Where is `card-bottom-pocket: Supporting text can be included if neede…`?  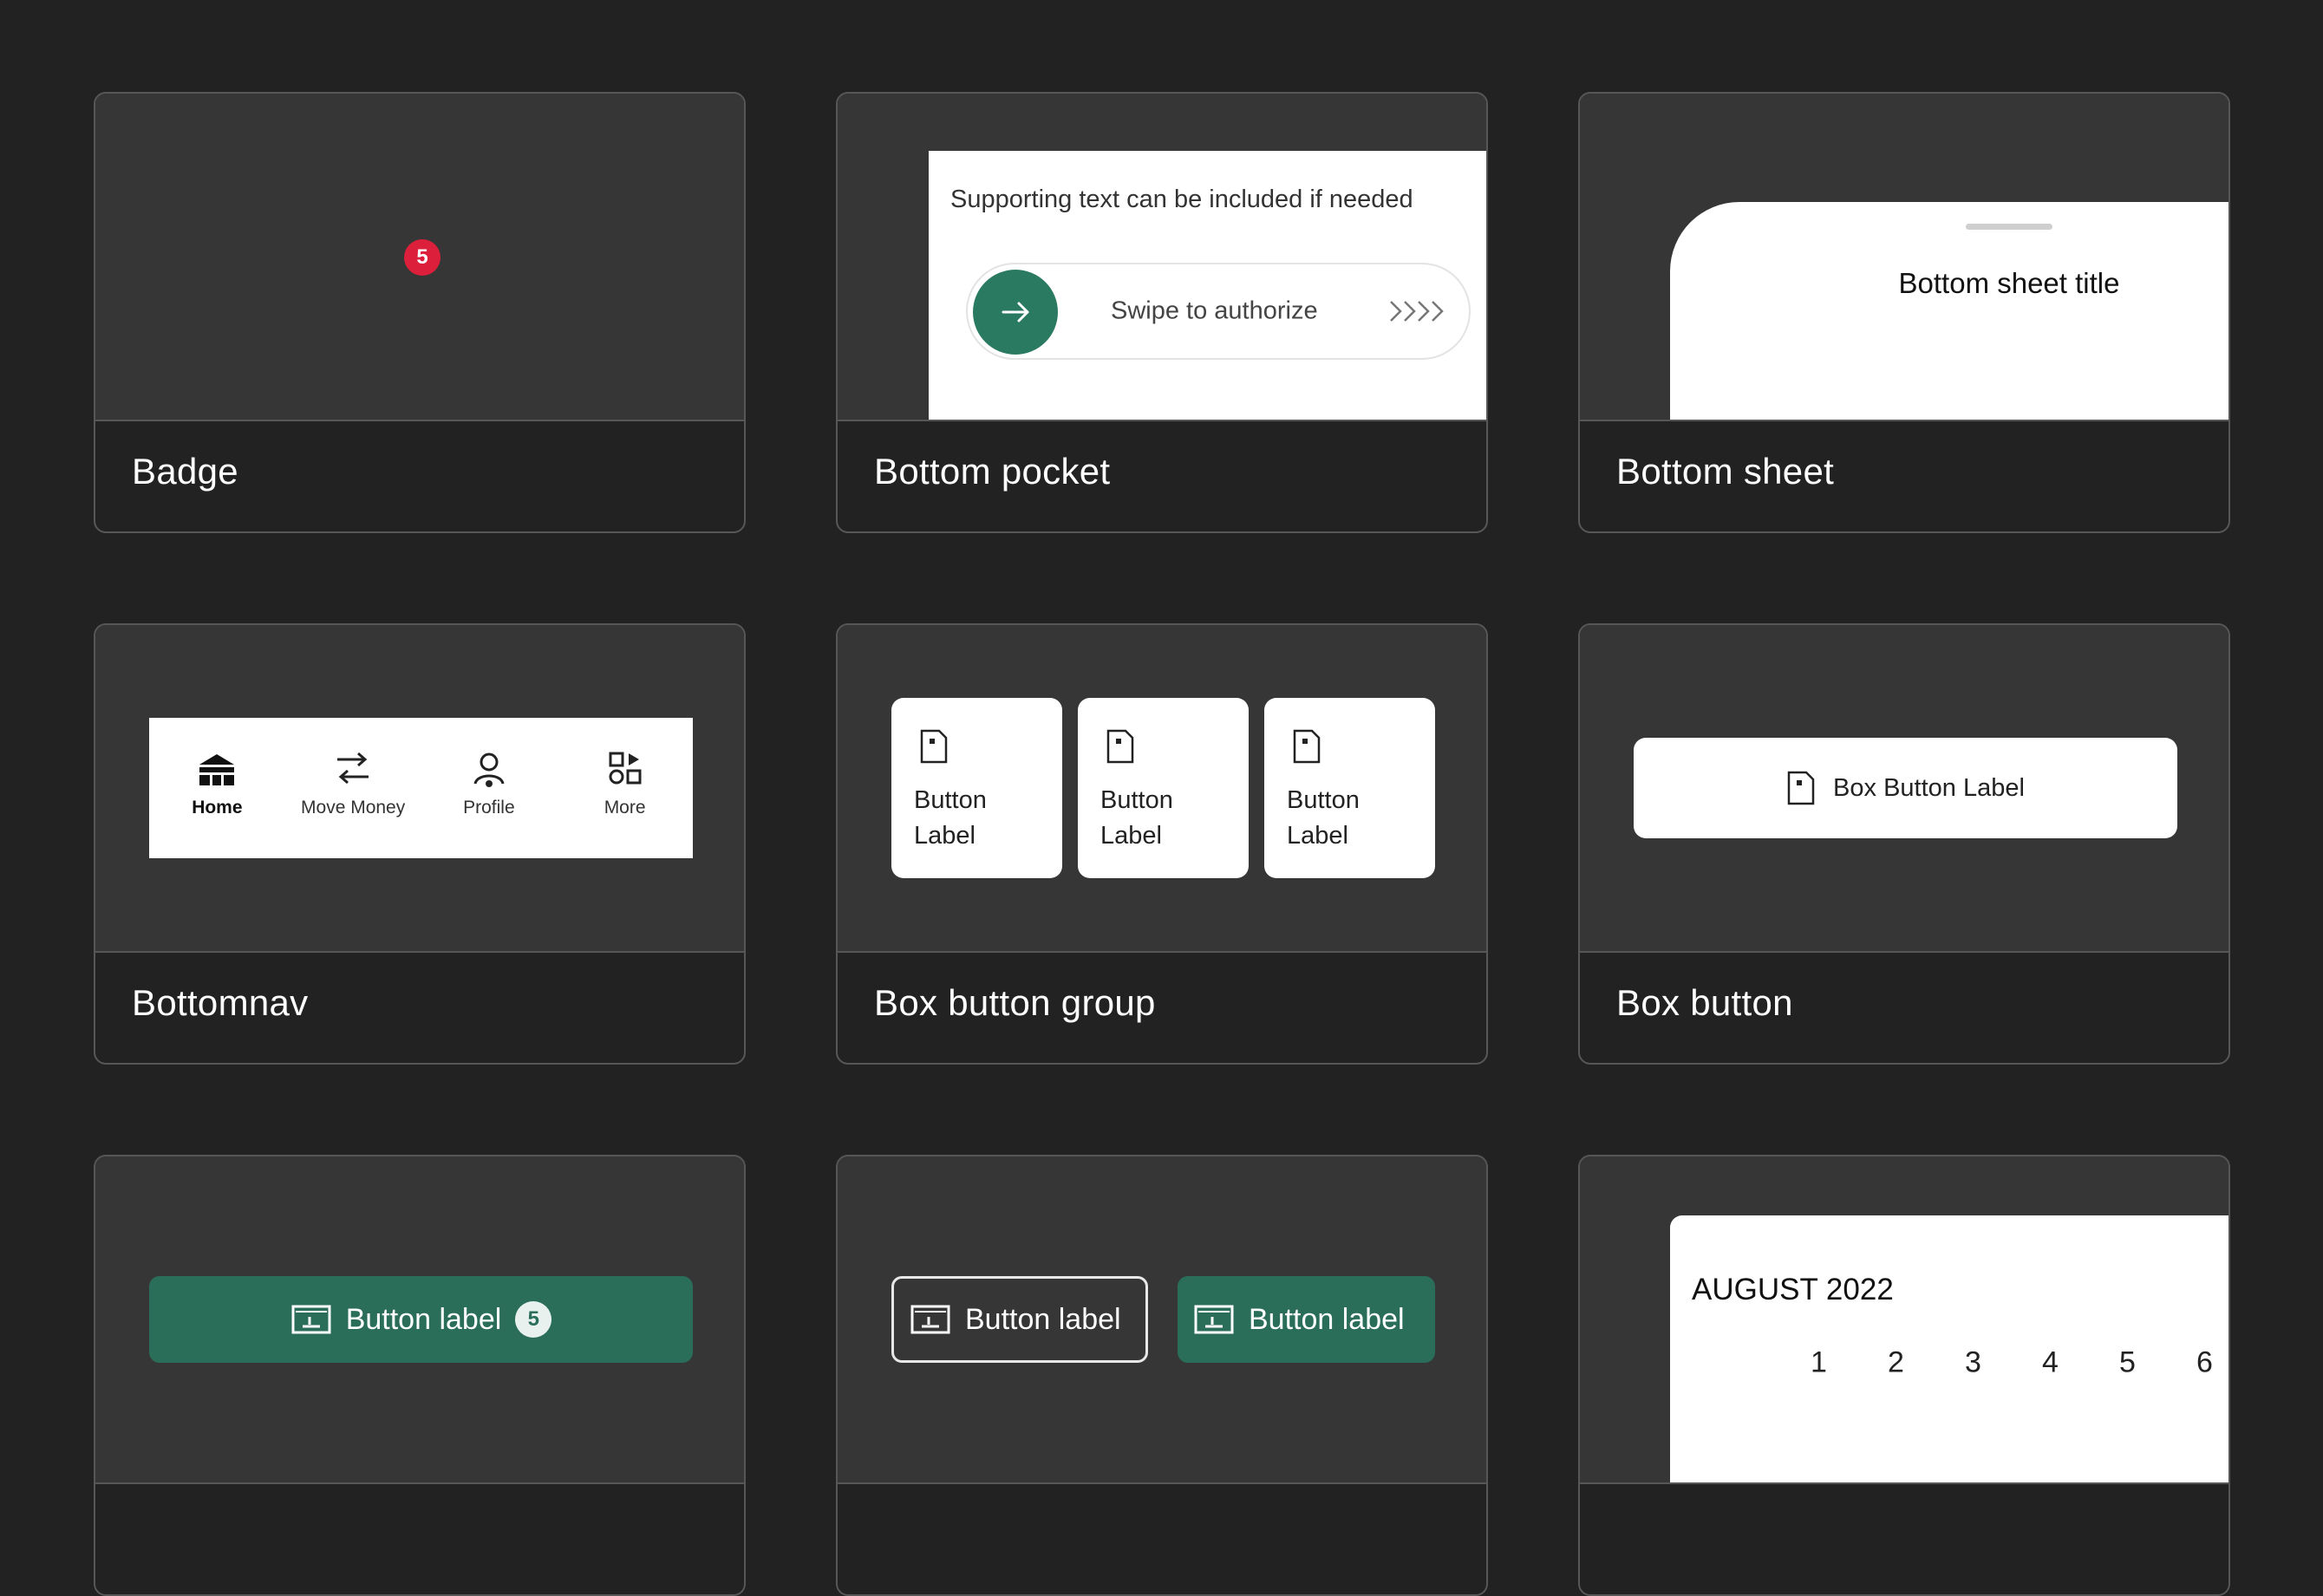
card-bottom-pocket: Supporting text can be included if neede… is located at coordinates (1162, 312).